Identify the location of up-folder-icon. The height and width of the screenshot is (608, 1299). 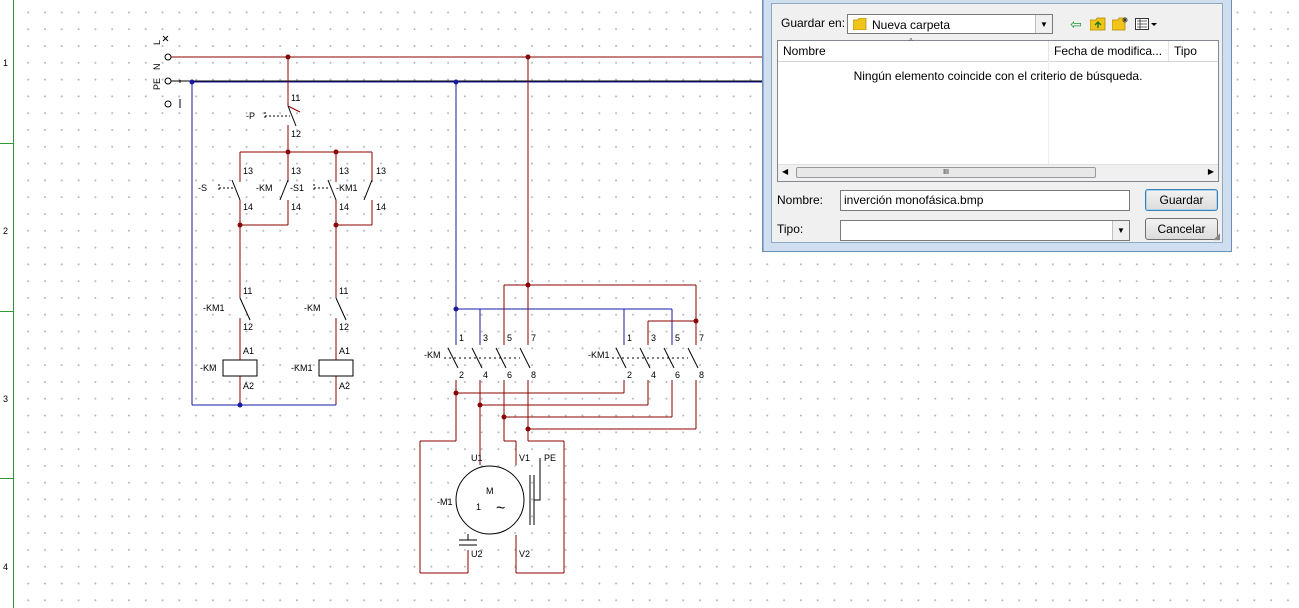
(1098, 24).